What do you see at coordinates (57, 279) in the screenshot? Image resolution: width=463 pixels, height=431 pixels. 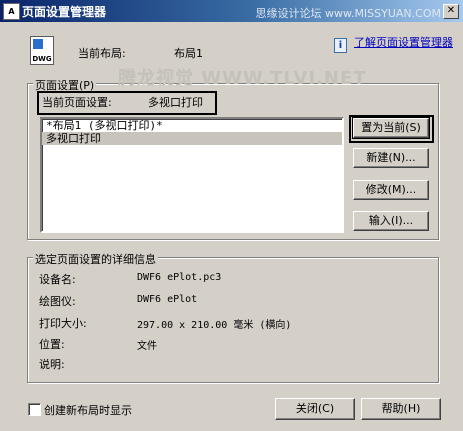 I see `device-name-label: 设备名:` at bounding box center [57, 279].